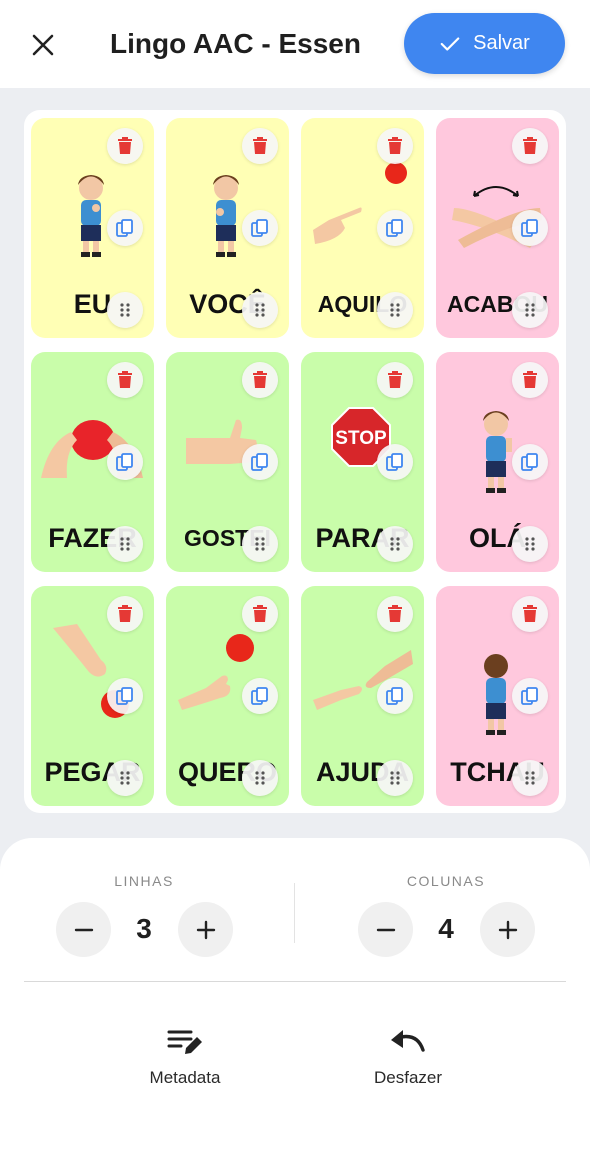 Image resolution: width=590 pixels, height=1153 pixels. I want to click on section-divider, so click(295, 981).